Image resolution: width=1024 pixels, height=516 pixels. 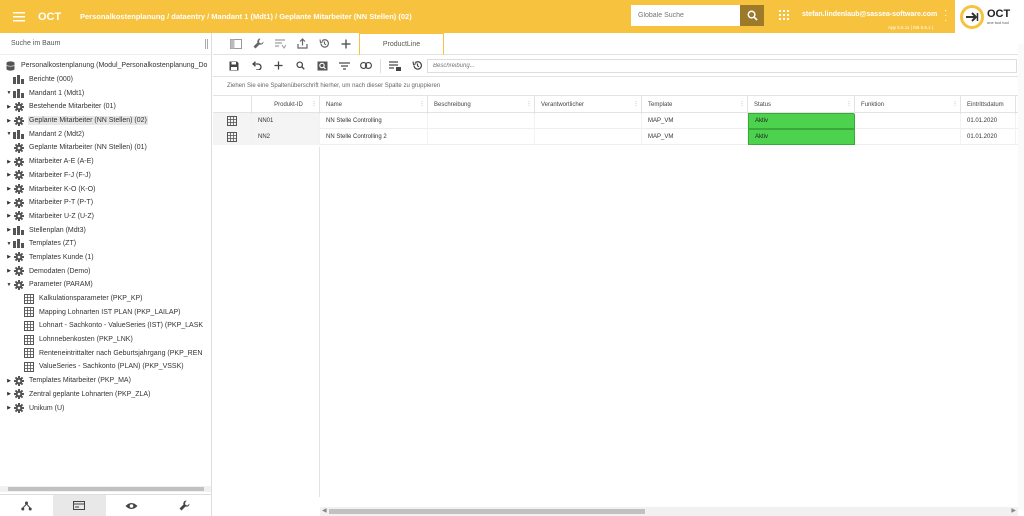 What do you see at coordinates (481, 137) in the screenshot?
I see `cell-beschreibung` at bounding box center [481, 137].